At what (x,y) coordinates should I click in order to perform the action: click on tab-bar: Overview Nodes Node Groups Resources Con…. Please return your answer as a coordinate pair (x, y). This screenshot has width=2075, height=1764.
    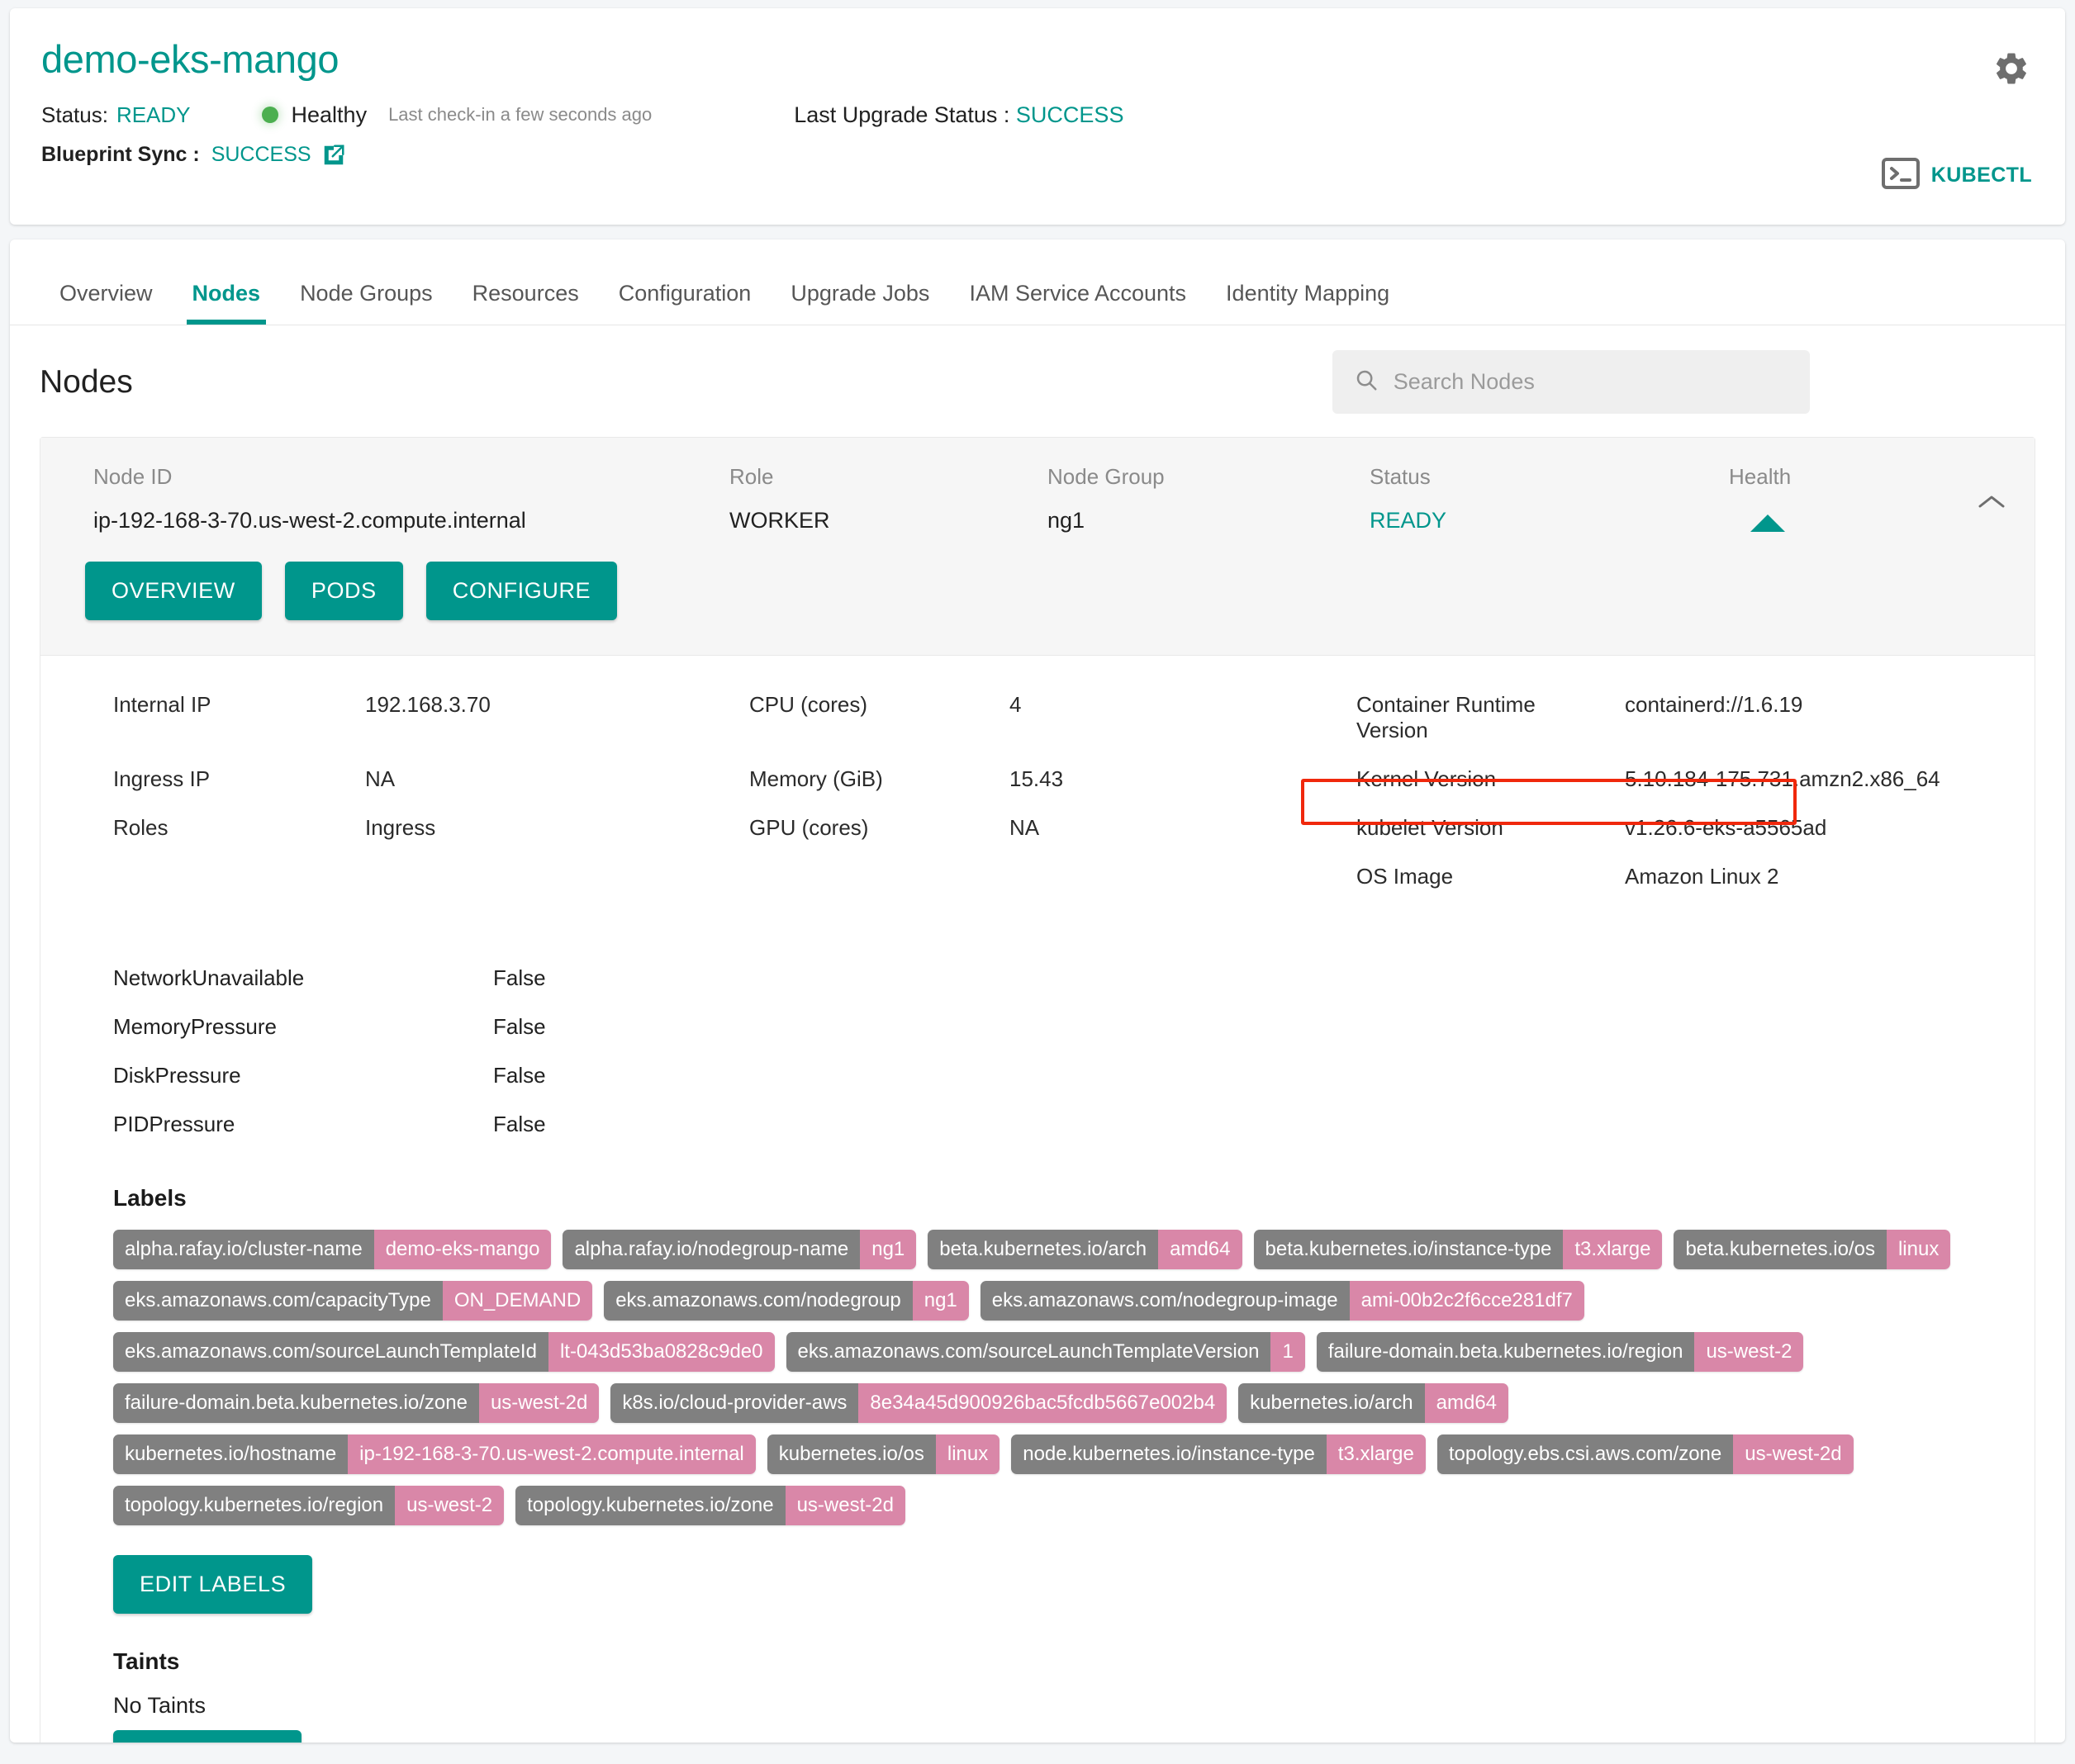
    Looking at the image, I should click on (1037, 282).